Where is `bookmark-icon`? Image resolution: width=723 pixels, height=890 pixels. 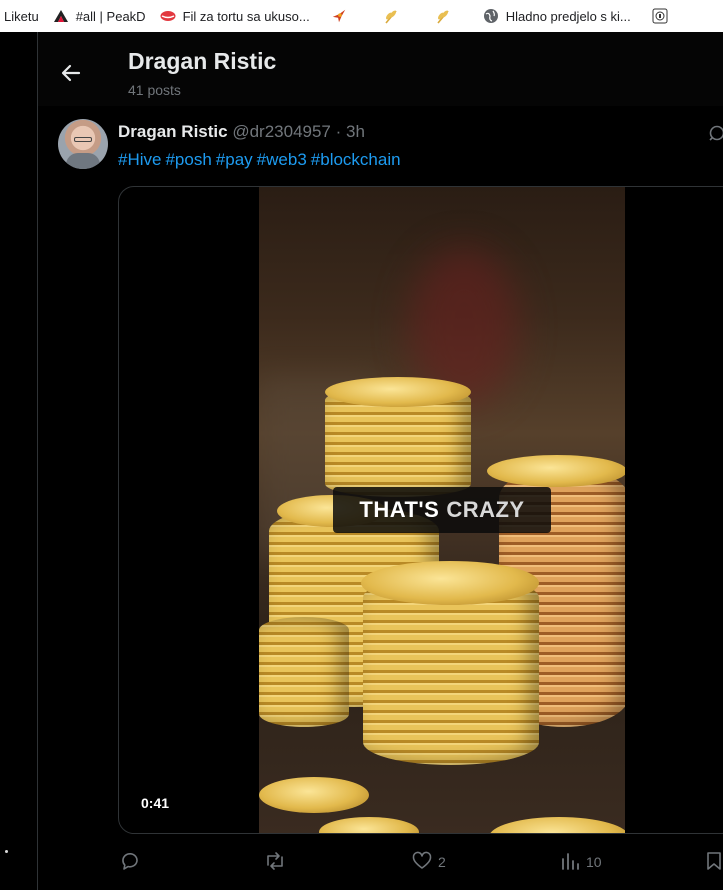 bookmark-icon is located at coordinates (714, 862).